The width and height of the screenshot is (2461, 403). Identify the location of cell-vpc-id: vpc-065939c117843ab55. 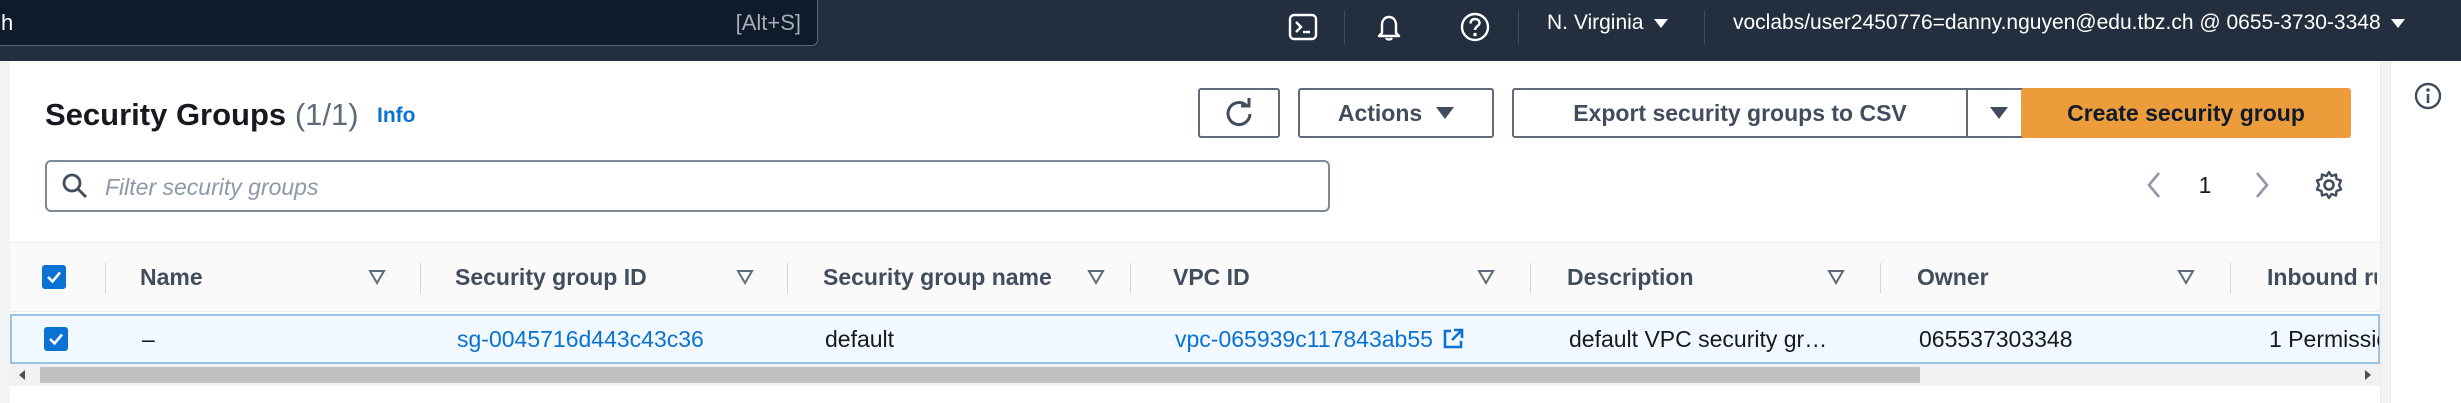
(1320, 339).